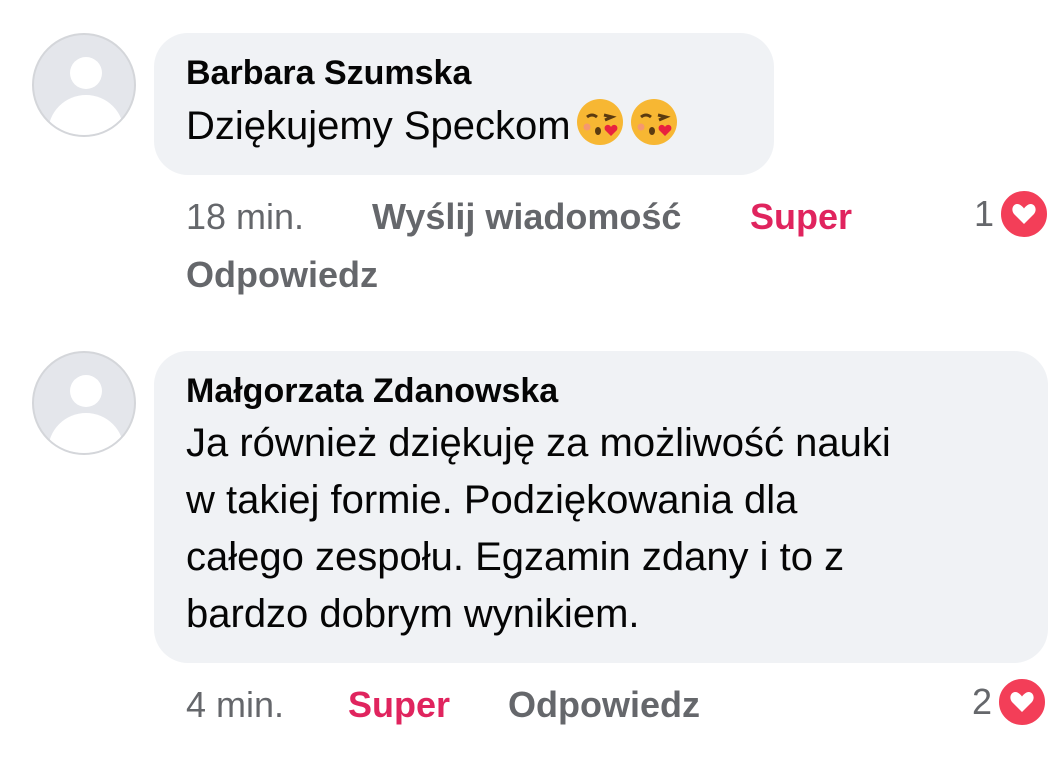  Describe the element at coordinates (538, 443) in the screenshot. I see `comment-text-line: Ja również dziękuję za możliwość nauki` at that location.